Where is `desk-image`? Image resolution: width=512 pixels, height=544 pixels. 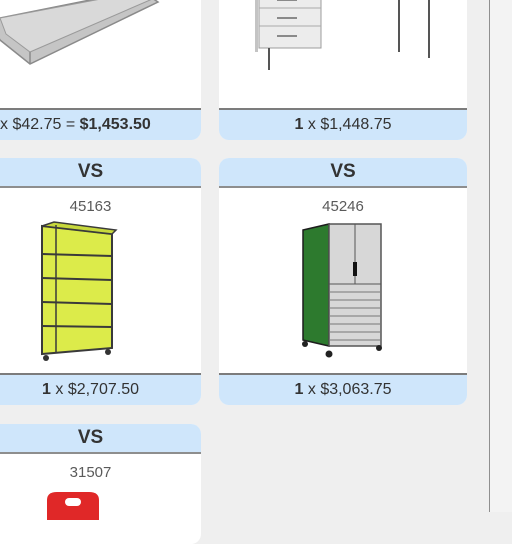 desk-image is located at coordinates (344, 37).